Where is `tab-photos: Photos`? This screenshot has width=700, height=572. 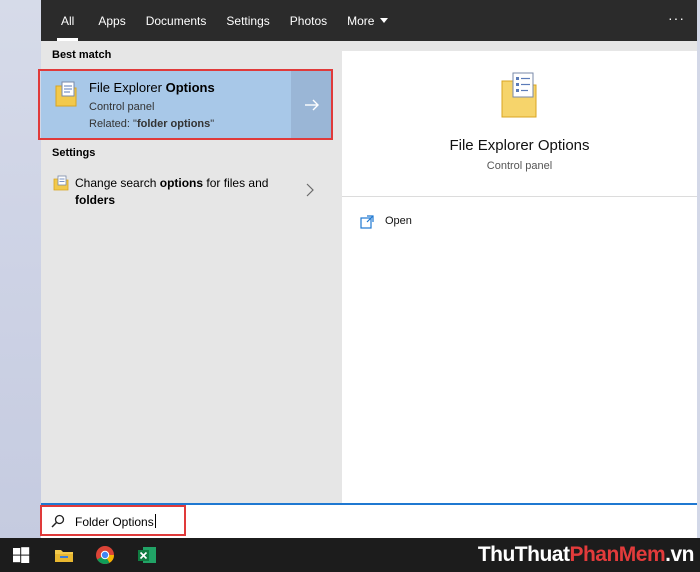
tab-photos: Photos is located at coordinates (308, 20).